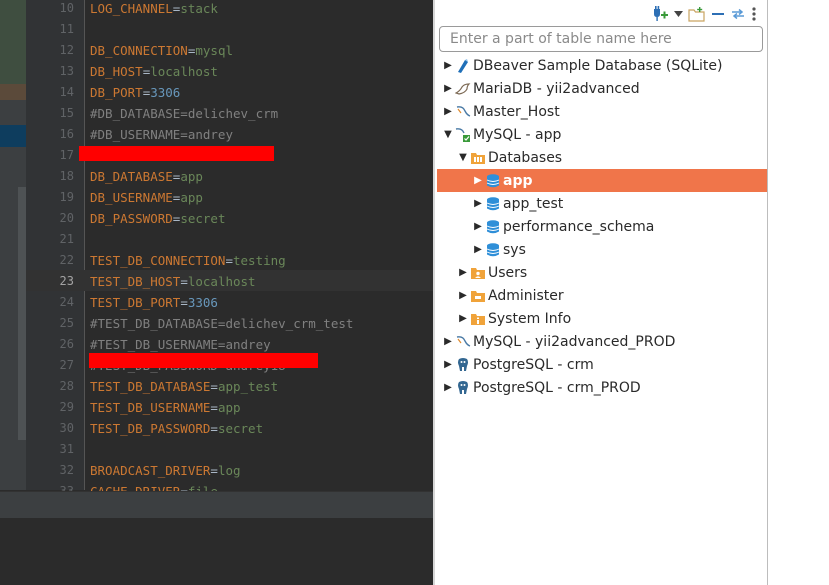 The height and width of the screenshot is (585, 829). What do you see at coordinates (602, 341) in the screenshot?
I see `tree-item-mysql-yii2advanced-prod: ▶ MySQL - yii2advanced_PROD` at bounding box center [602, 341].